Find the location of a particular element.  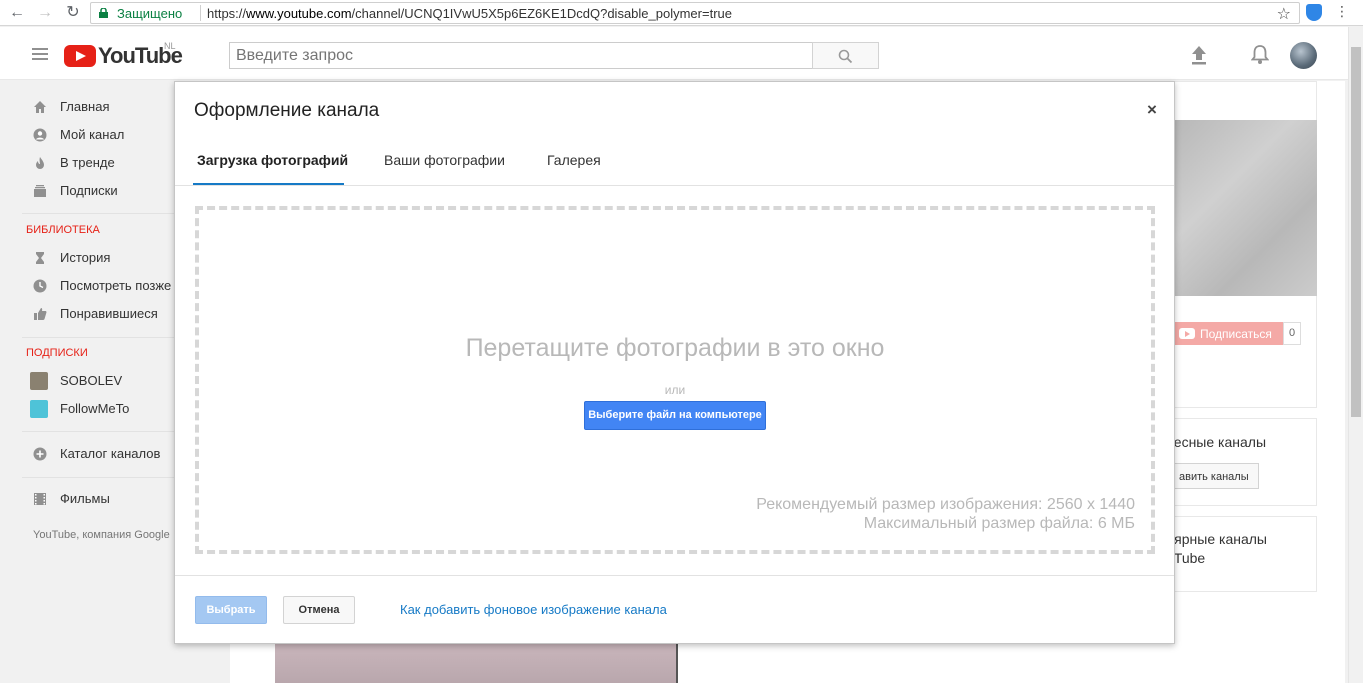

upload-icon is located at coordinates (1199, 55).